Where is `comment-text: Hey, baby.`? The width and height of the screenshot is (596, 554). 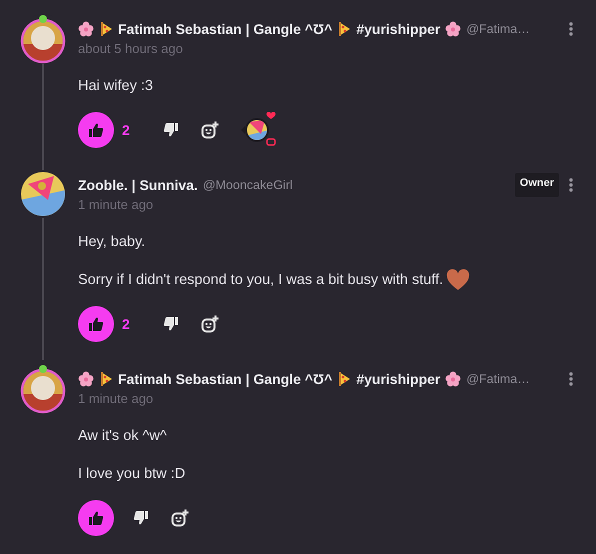
comment-text: Hey, baby. is located at coordinates (112, 242).